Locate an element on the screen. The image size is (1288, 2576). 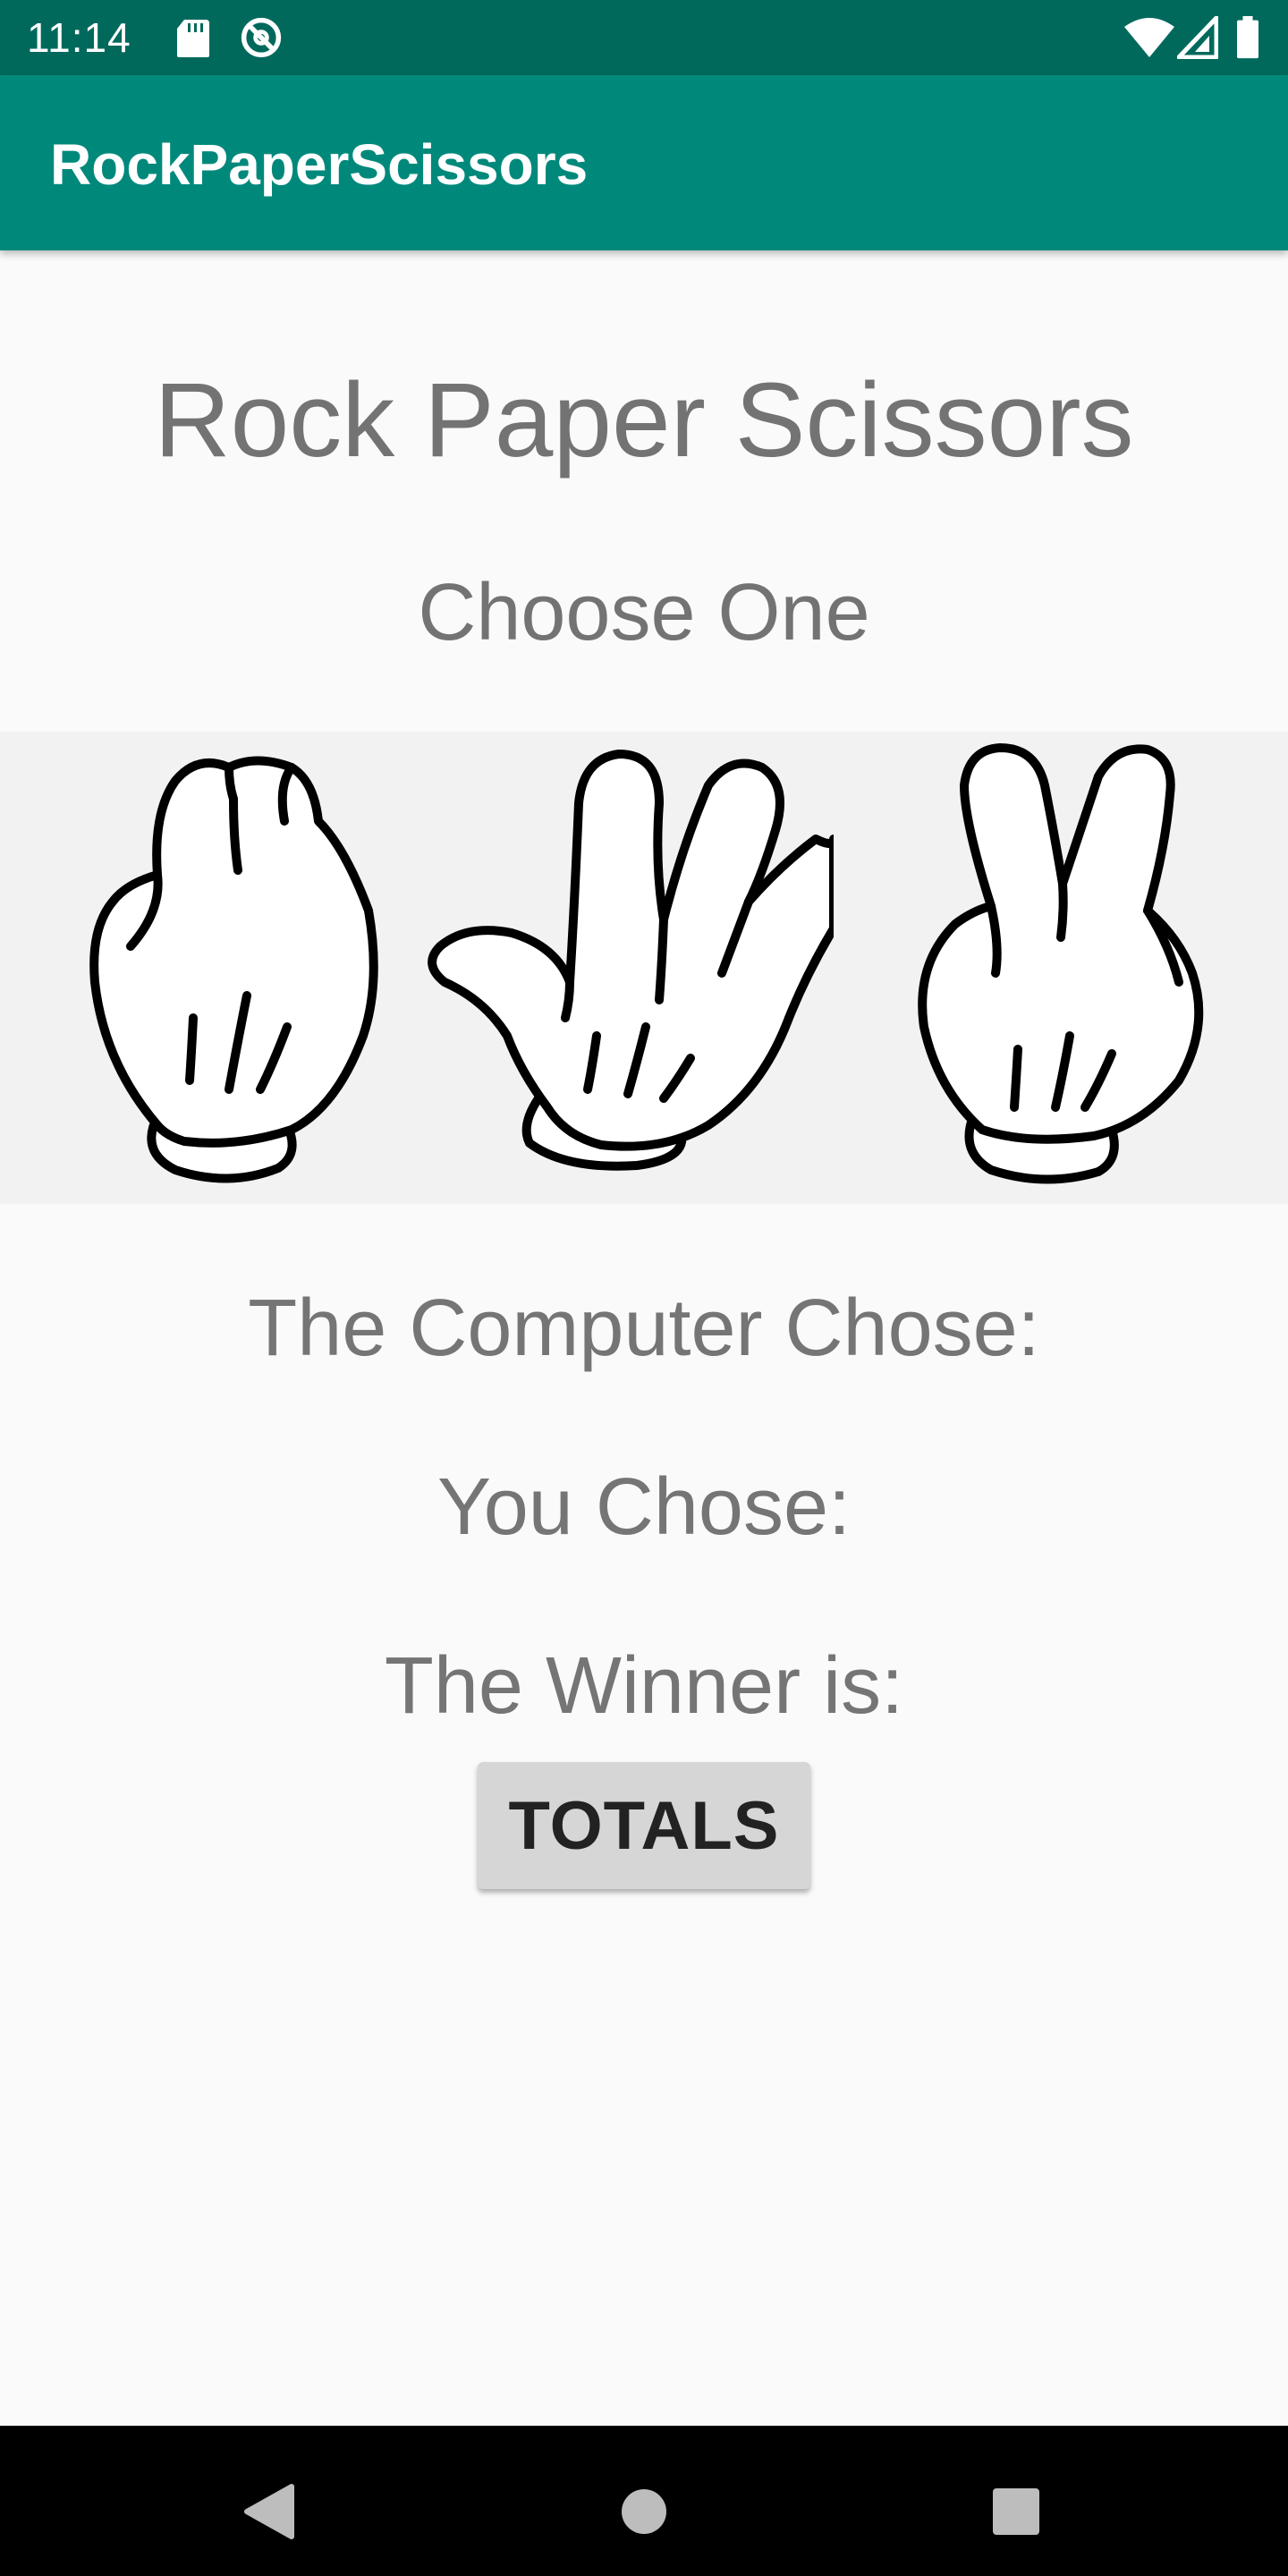
battery-icon is located at coordinates (1247, 37).